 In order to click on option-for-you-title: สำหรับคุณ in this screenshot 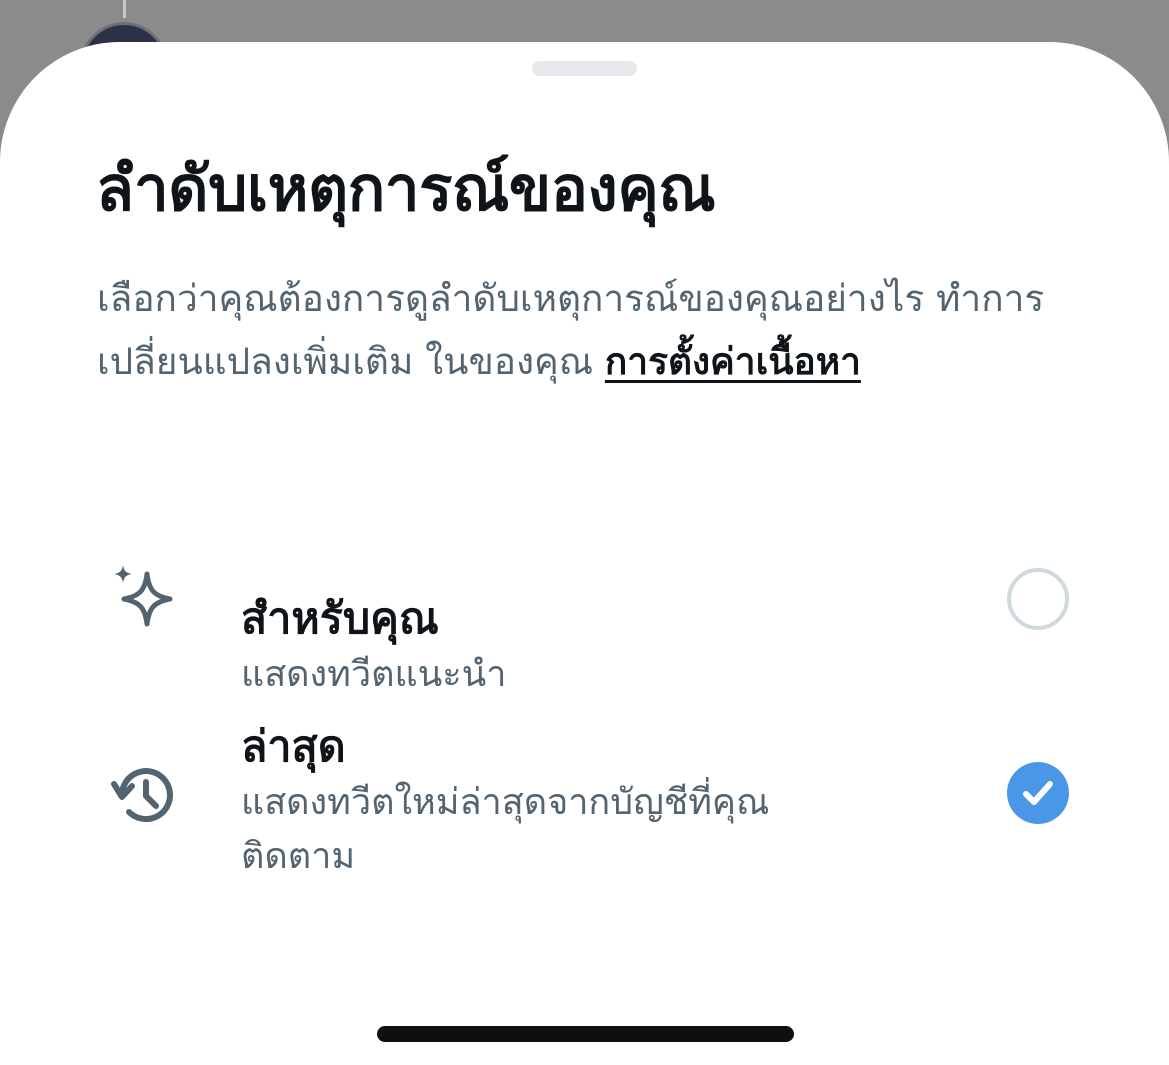, I will do `click(340, 619)`.